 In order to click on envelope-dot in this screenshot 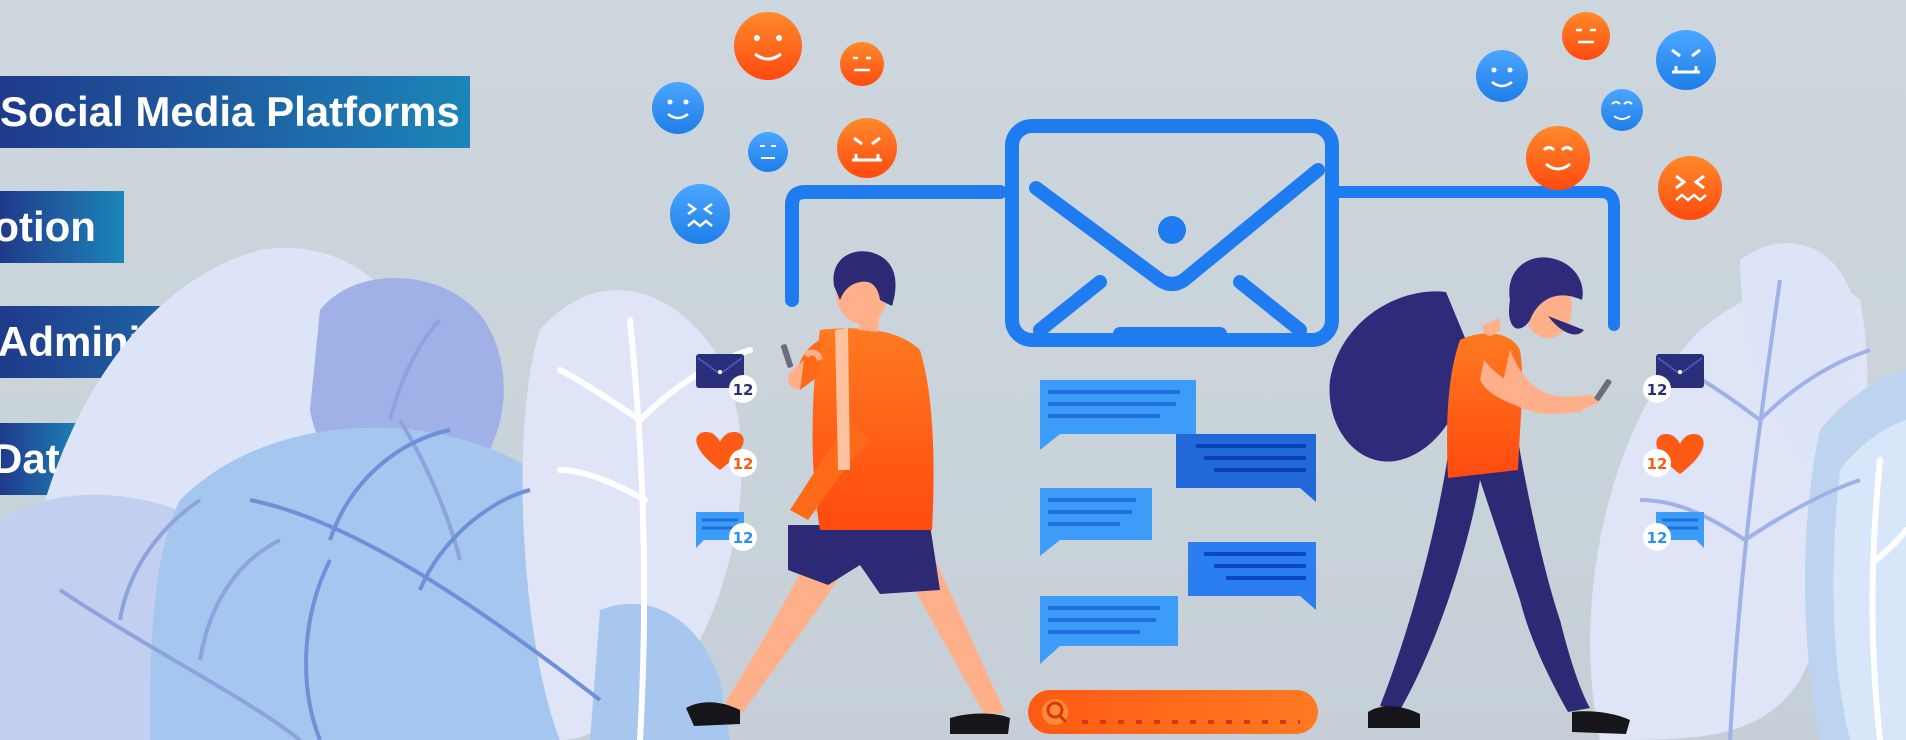, I will do `click(1172, 230)`.